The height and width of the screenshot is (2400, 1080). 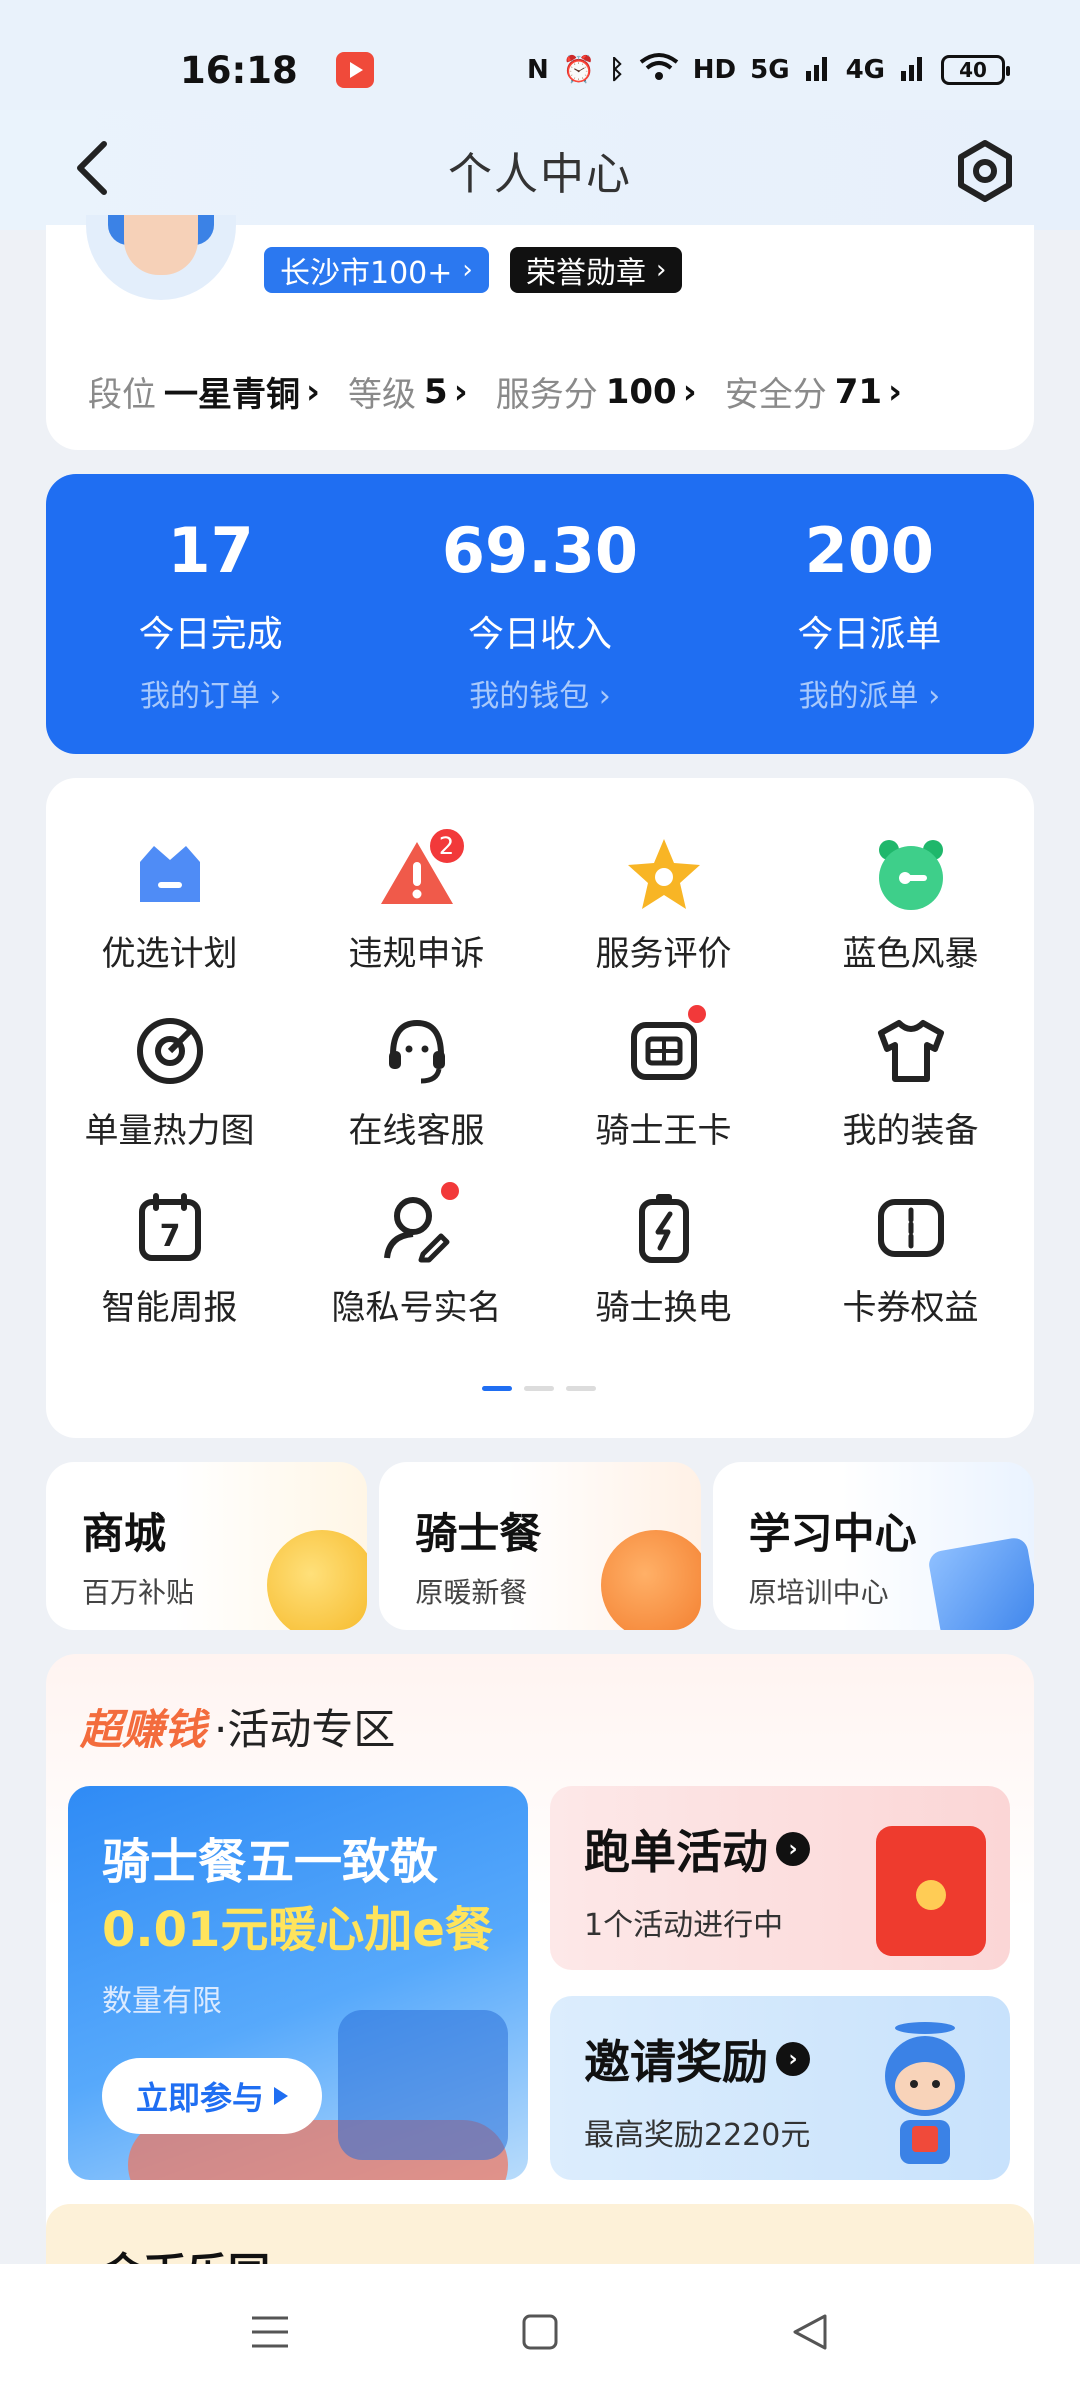 I want to click on menu-button, so click(x=270, y=2332).